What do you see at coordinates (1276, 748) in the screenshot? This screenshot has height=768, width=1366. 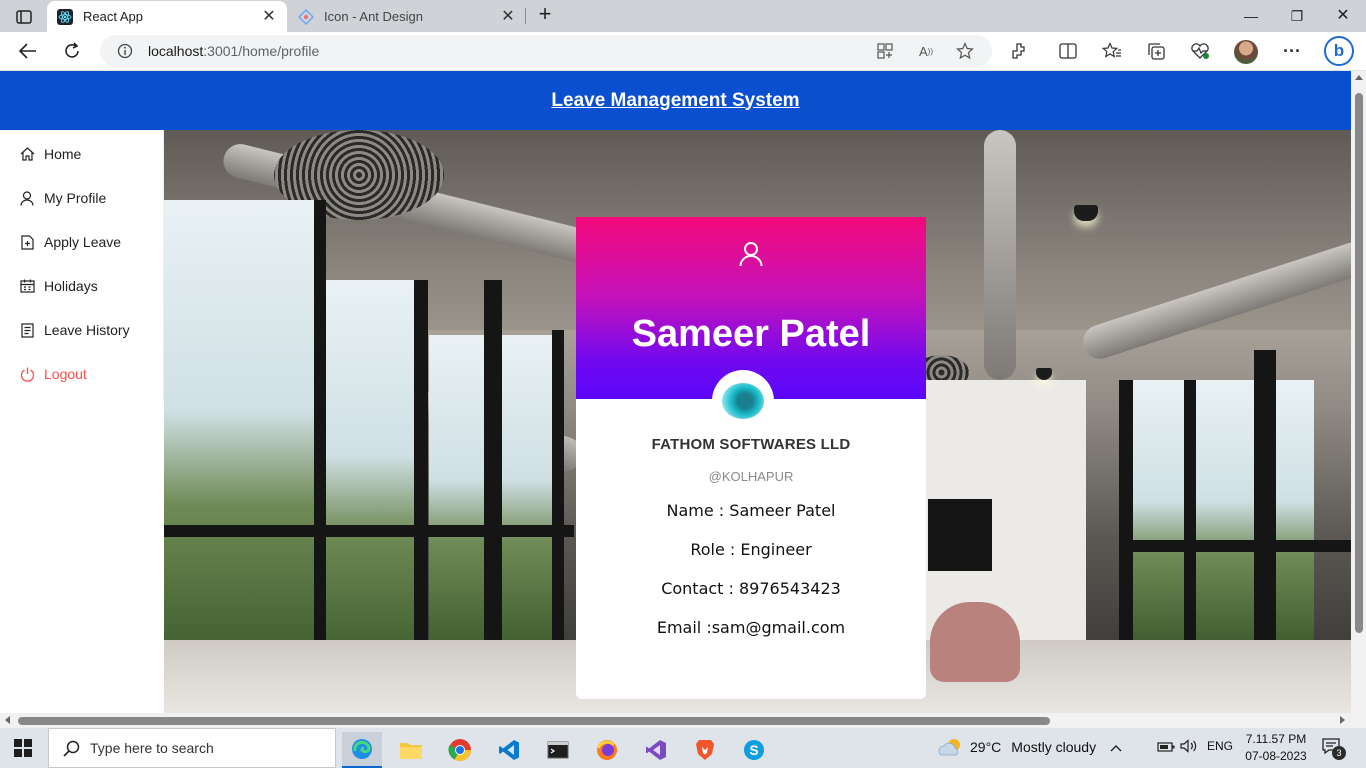 I see `taskbar-clock: 7.11.57 PM 07-08-2023` at bounding box center [1276, 748].